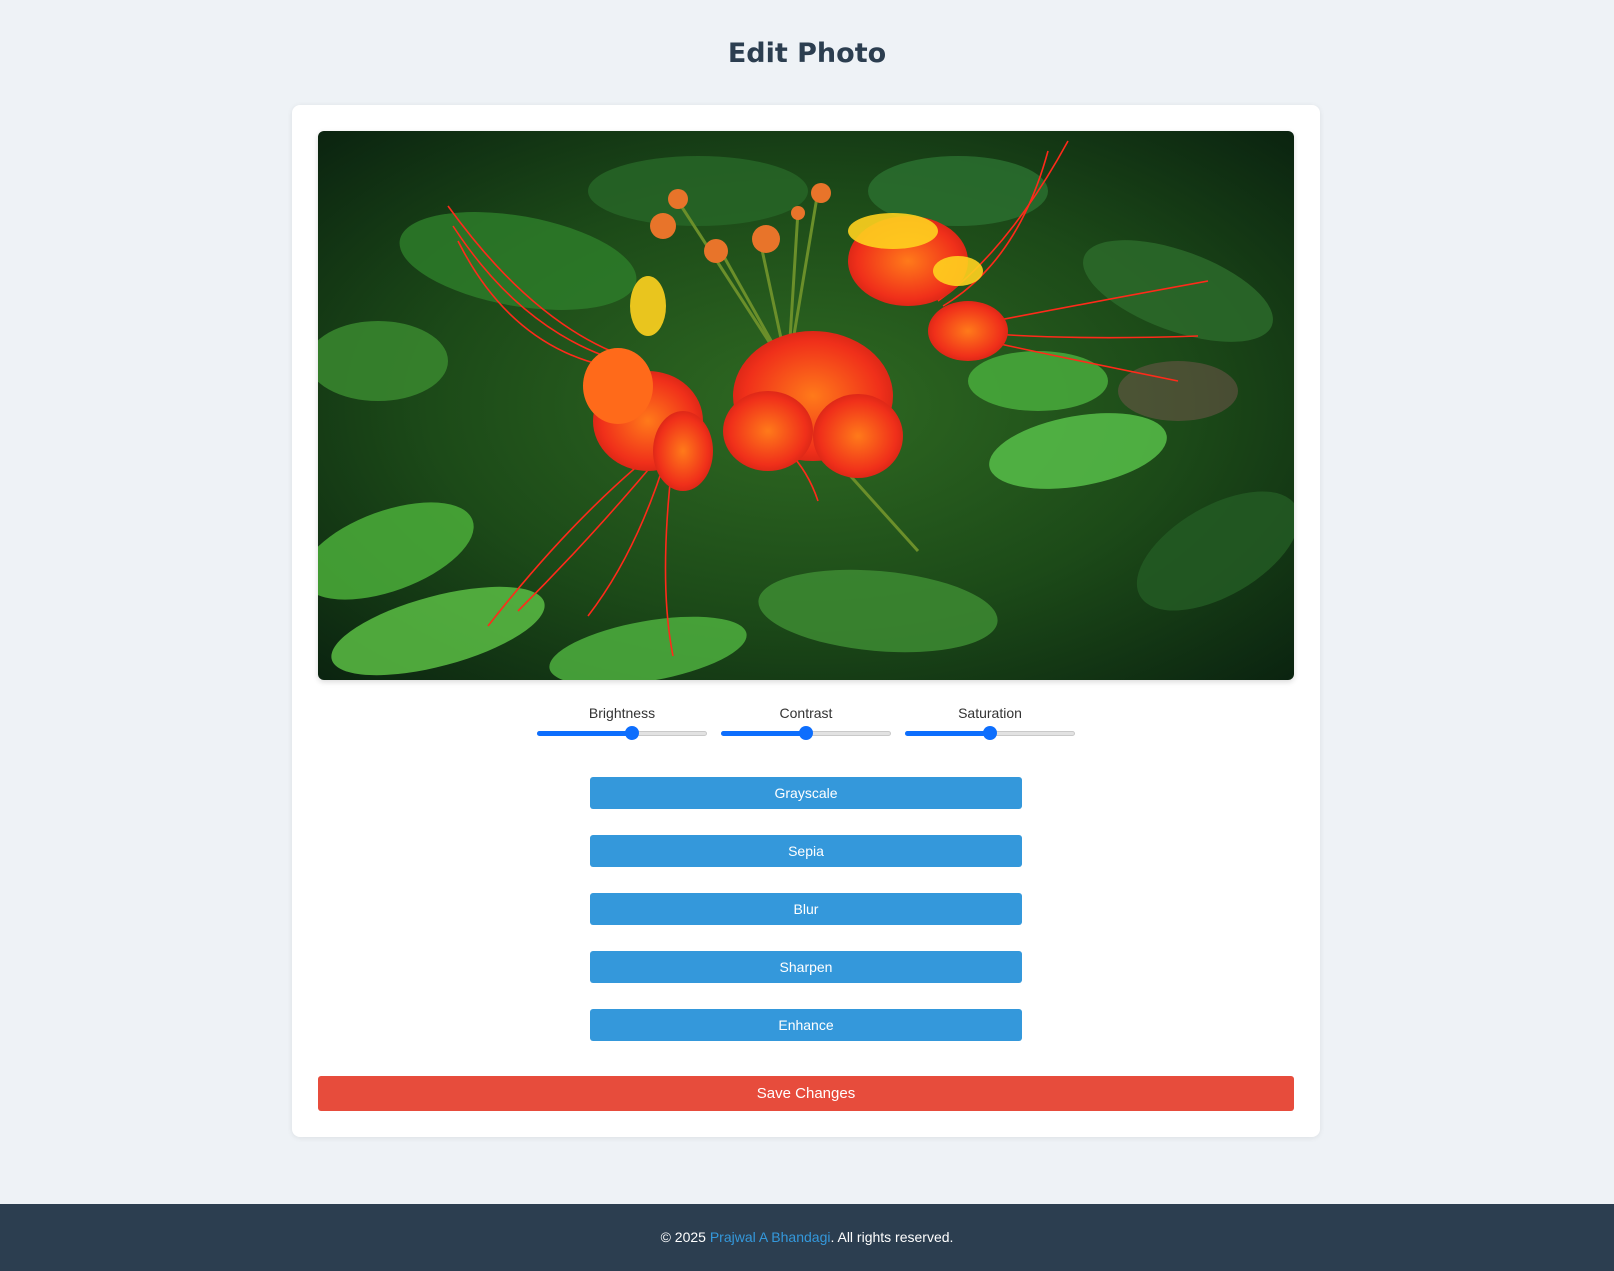 This screenshot has width=1614, height=1271. Describe the element at coordinates (807, 53) in the screenshot. I see `page-title: Edit Photo` at that location.